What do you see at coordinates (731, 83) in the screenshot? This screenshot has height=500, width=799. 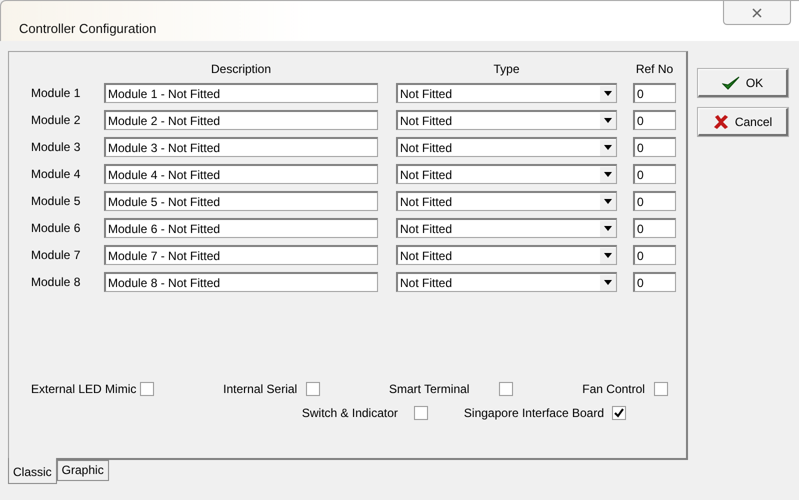 I see `checkmark-icon` at bounding box center [731, 83].